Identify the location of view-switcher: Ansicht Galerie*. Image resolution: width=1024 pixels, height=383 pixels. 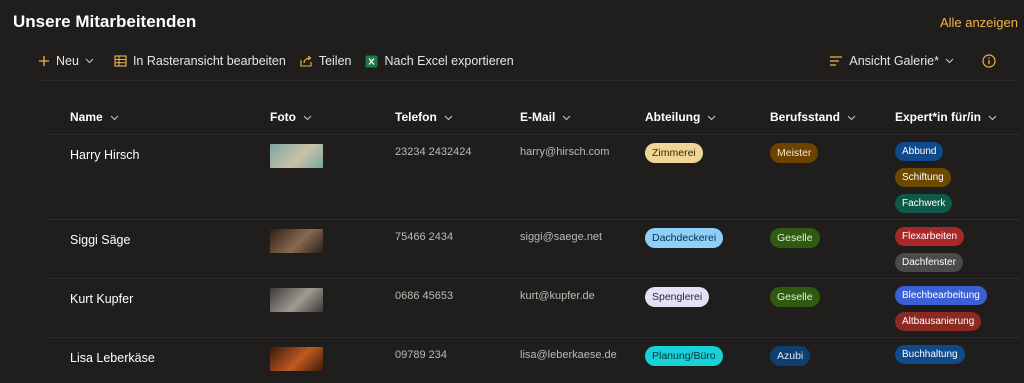
(894, 61).